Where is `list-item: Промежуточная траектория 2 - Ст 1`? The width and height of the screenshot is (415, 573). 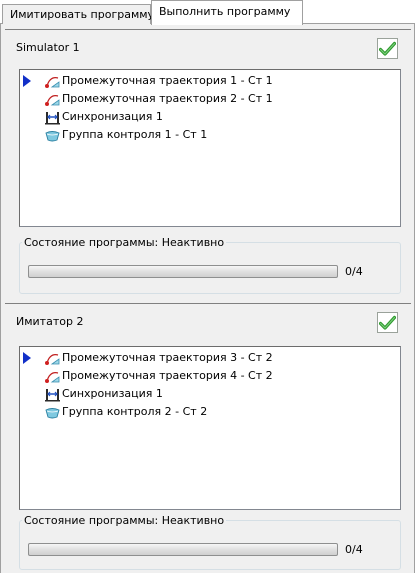
list-item: Промежуточная траектория 2 - Ст 1 is located at coordinates (210, 99).